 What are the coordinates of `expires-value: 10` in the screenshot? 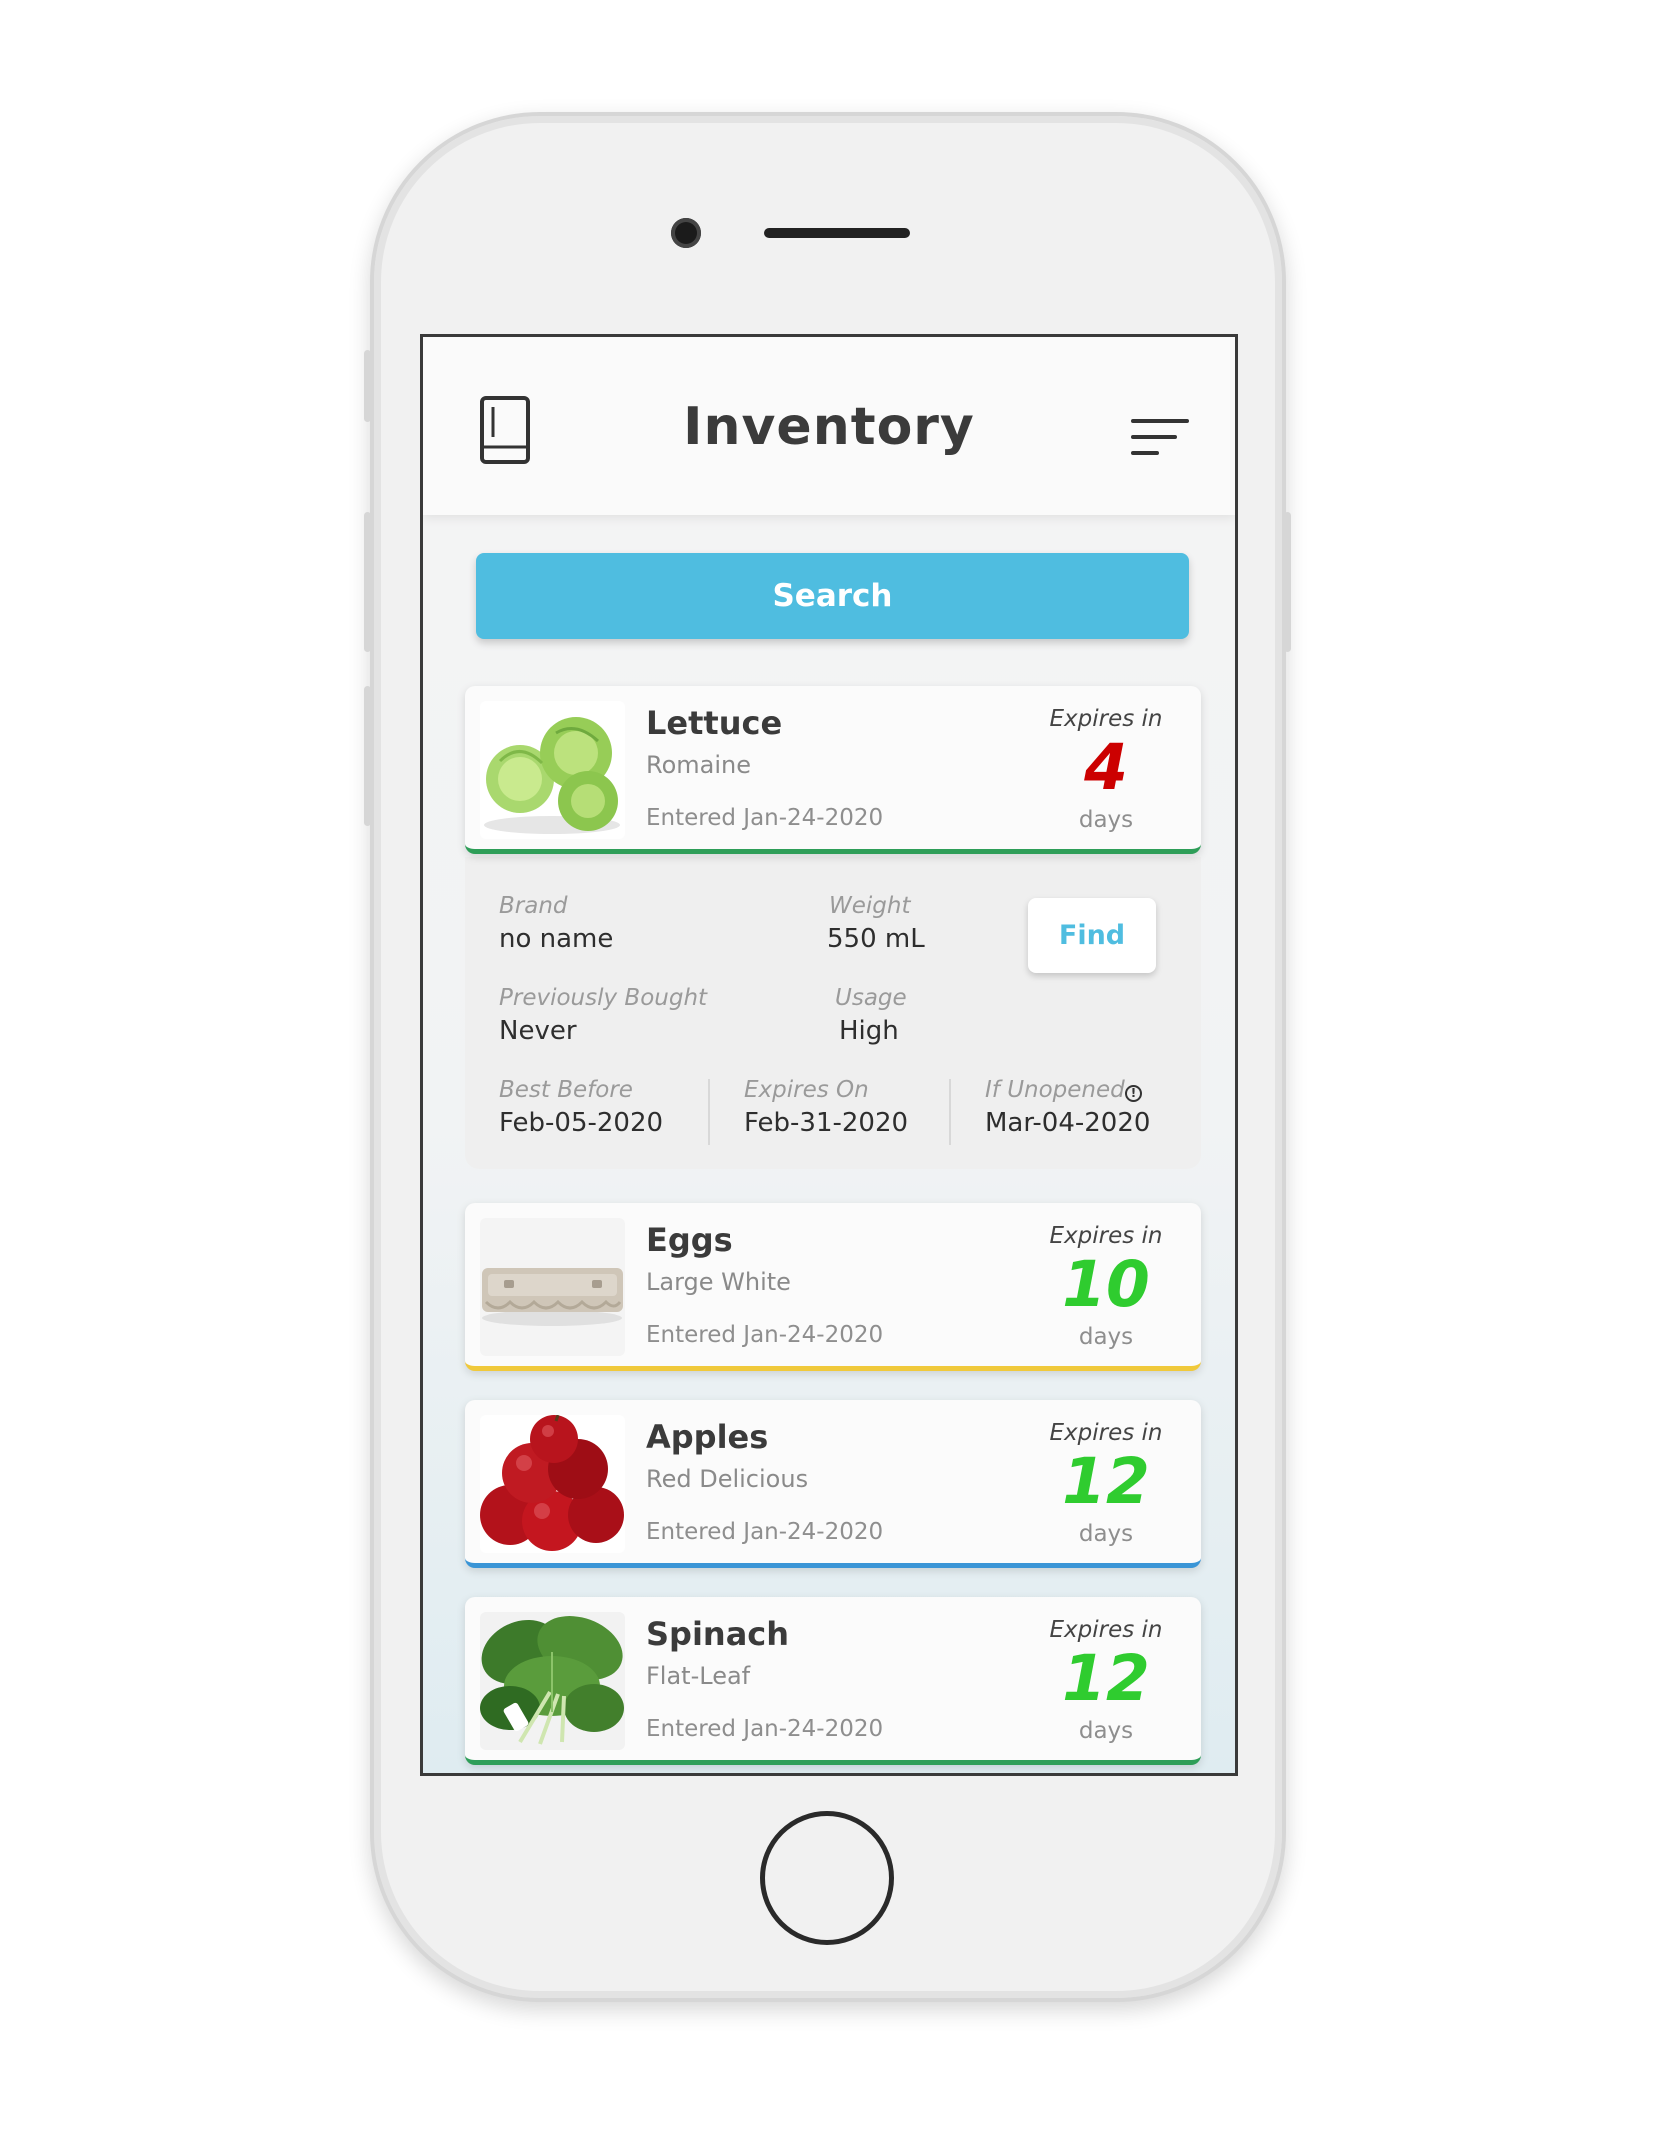 It's located at (1106, 1284).